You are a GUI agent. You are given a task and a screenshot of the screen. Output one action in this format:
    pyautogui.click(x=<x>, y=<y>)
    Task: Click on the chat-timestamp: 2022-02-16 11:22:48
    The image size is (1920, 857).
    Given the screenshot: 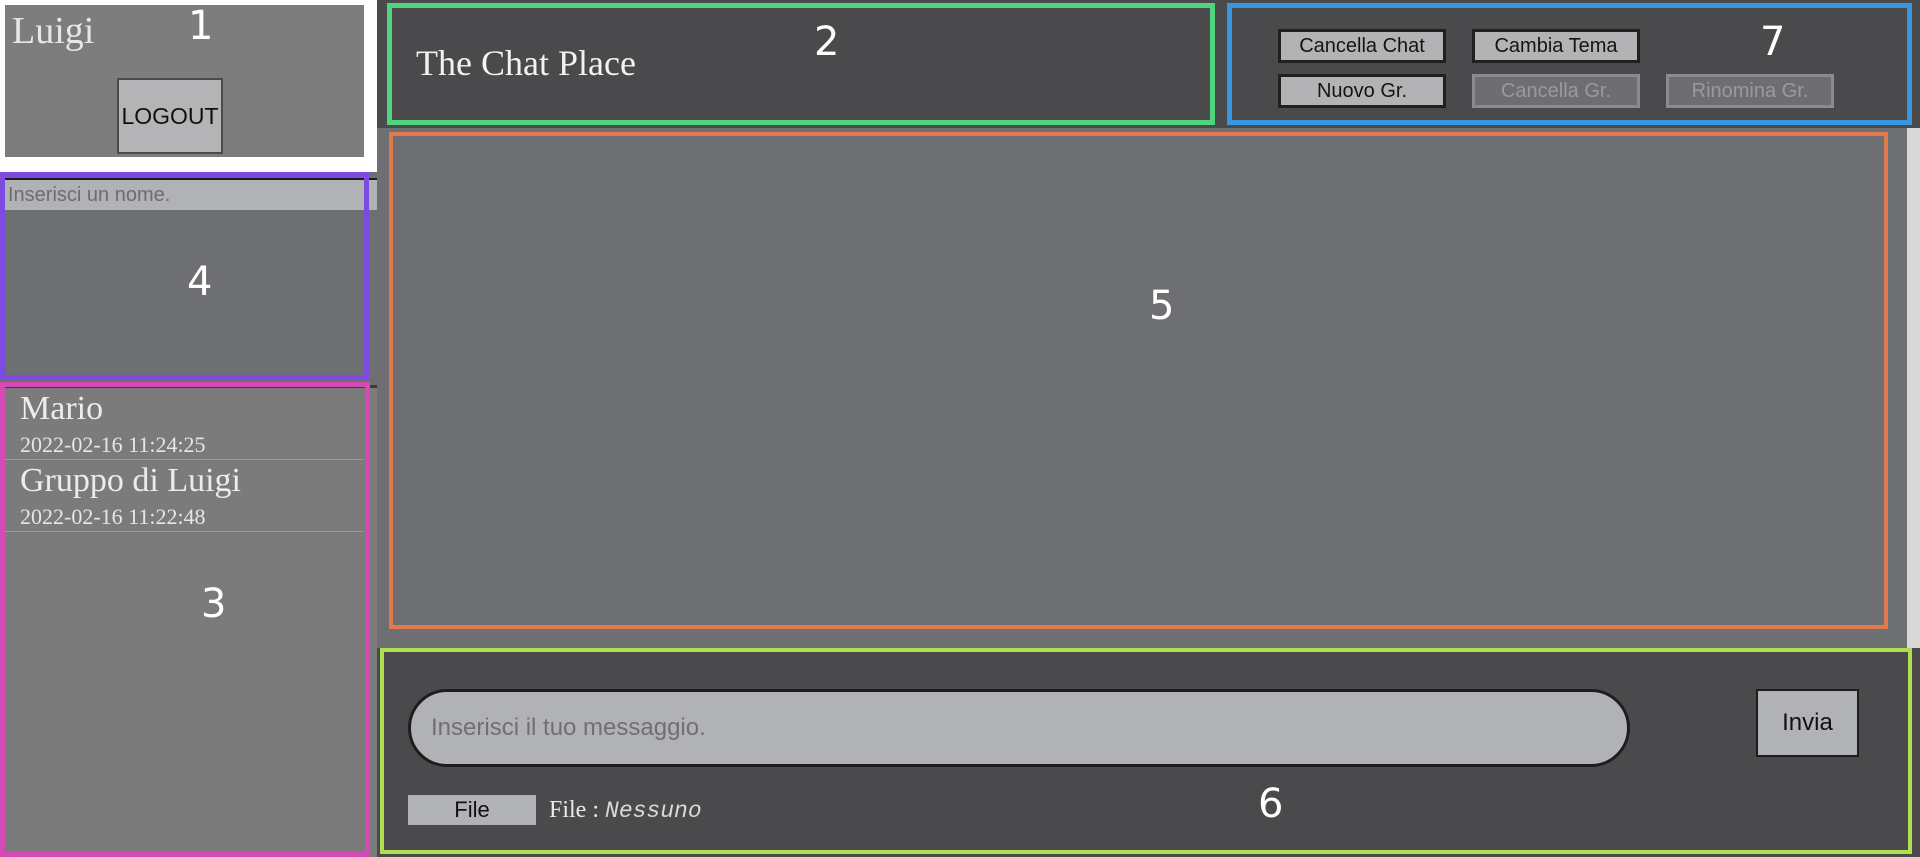 What is the action you would take?
    pyautogui.click(x=113, y=516)
    